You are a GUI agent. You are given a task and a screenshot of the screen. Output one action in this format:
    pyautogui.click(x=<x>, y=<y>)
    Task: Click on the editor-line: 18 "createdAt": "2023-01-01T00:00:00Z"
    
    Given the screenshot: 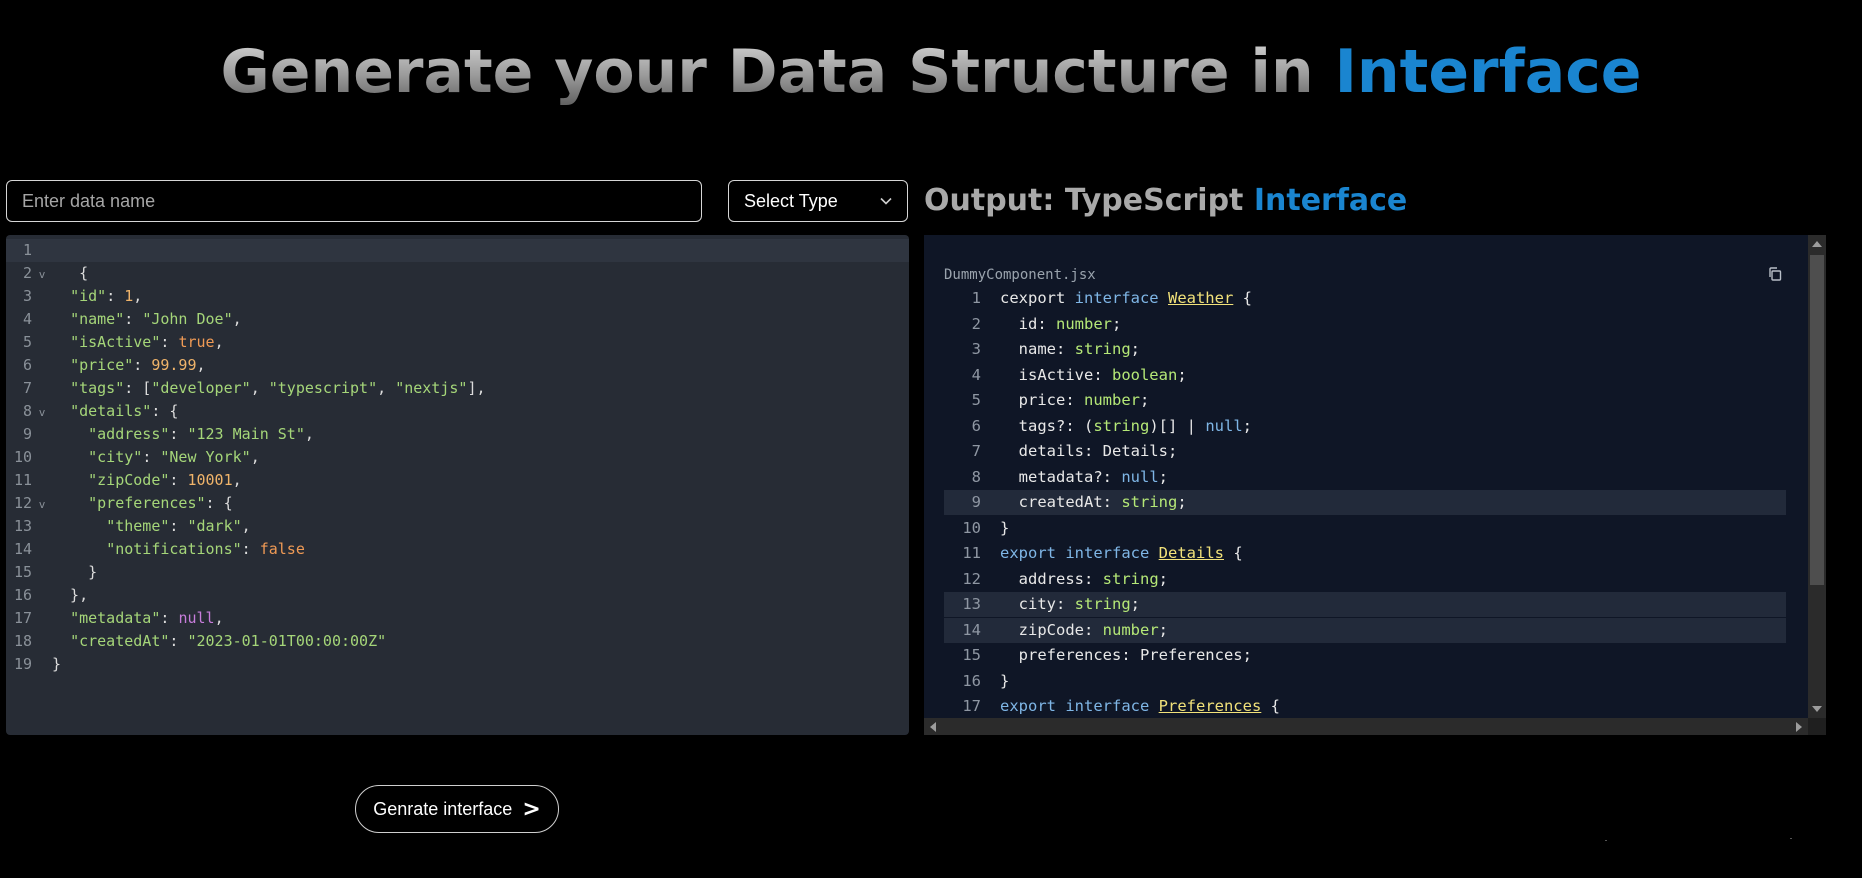 What is the action you would take?
    pyautogui.click(x=196, y=641)
    